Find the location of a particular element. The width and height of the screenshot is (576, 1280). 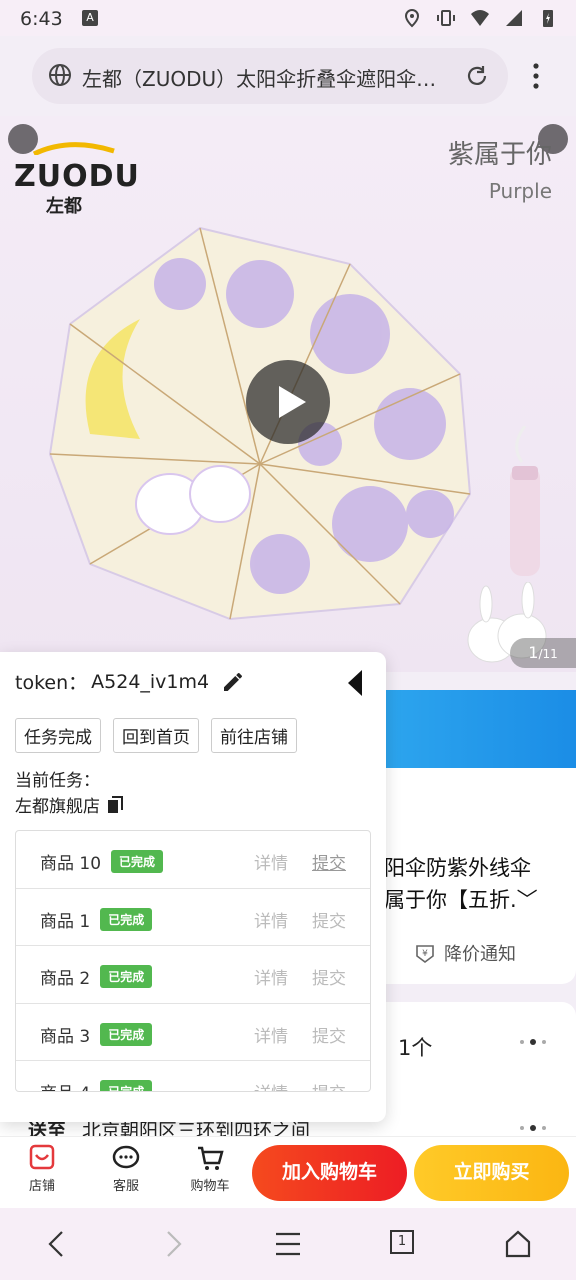

system-nav-bar: 1 is located at coordinates (288, 1244).